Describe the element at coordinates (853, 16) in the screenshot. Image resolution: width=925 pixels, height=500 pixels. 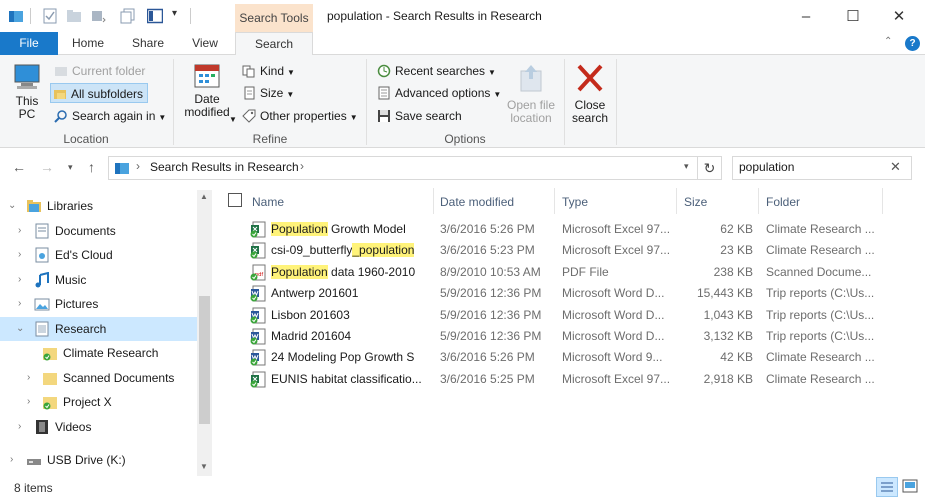
I see `maximize-button: ☐` at that location.